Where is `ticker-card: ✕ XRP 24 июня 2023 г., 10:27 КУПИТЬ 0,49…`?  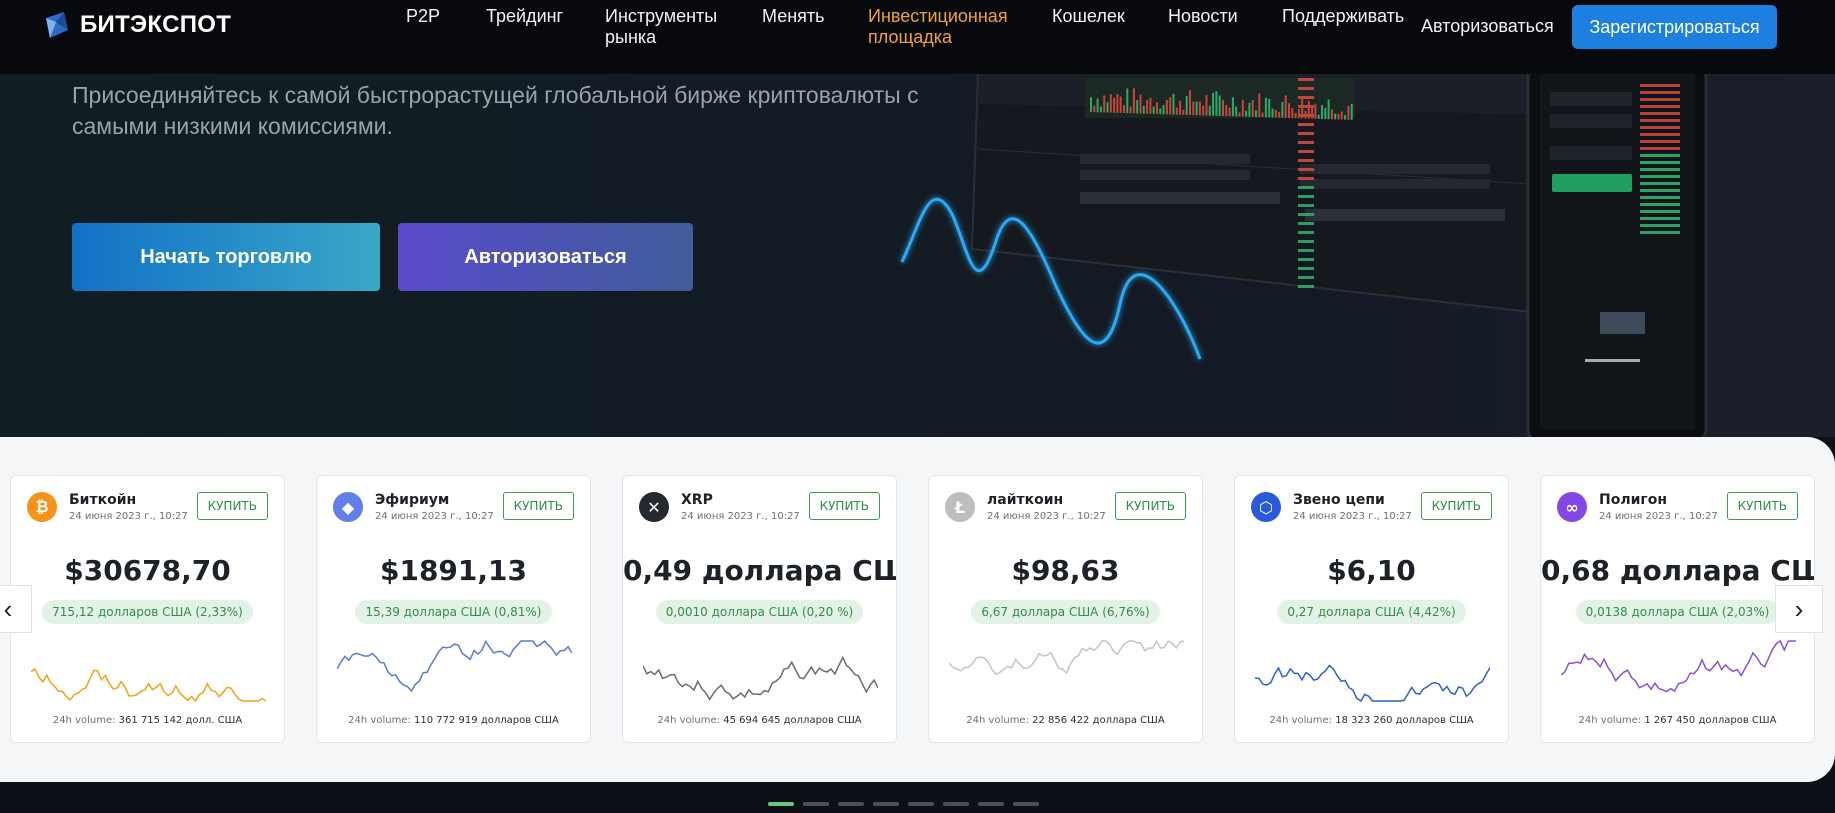 ticker-card: ✕ XRP 24 июня 2023 г., 10:27 КУПИТЬ 0,49… is located at coordinates (759, 609).